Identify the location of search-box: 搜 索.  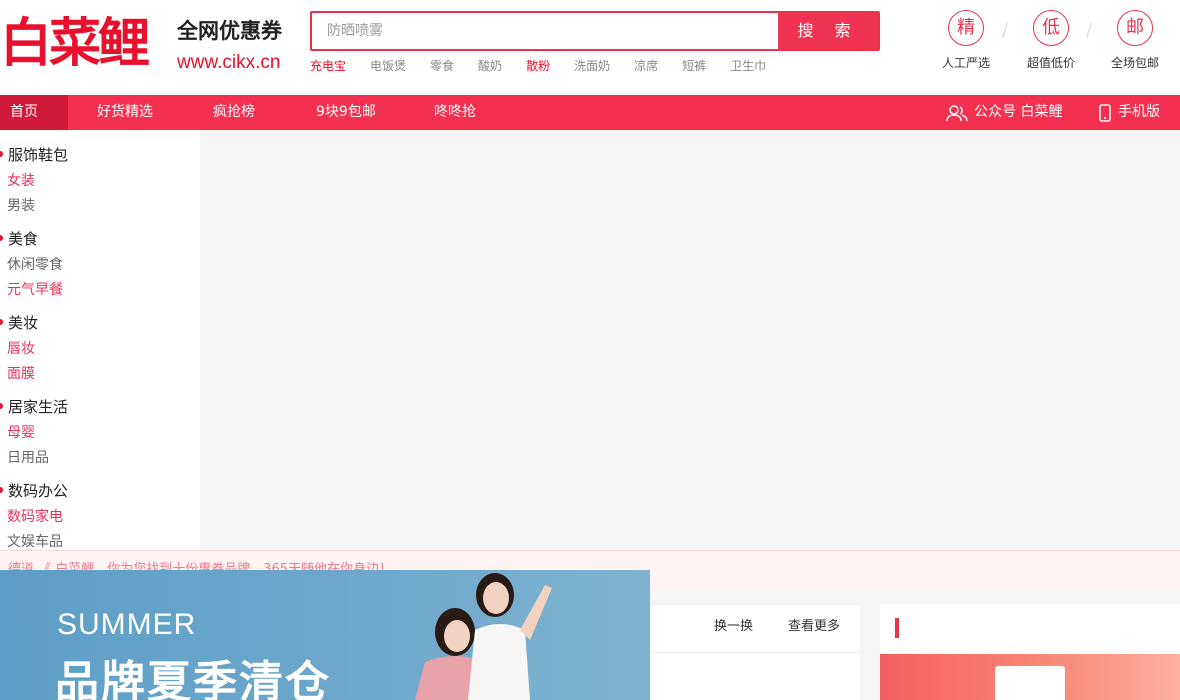
(595, 31).